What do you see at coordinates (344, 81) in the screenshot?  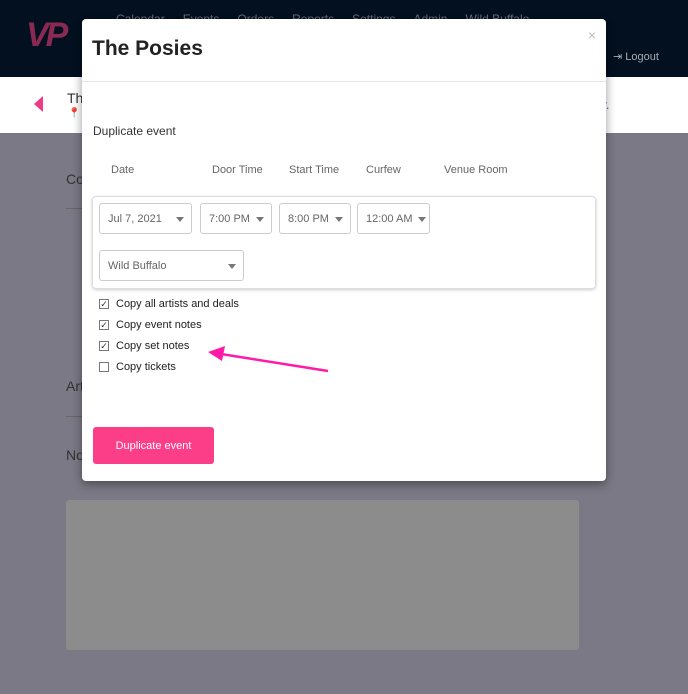 I see `divider` at bounding box center [344, 81].